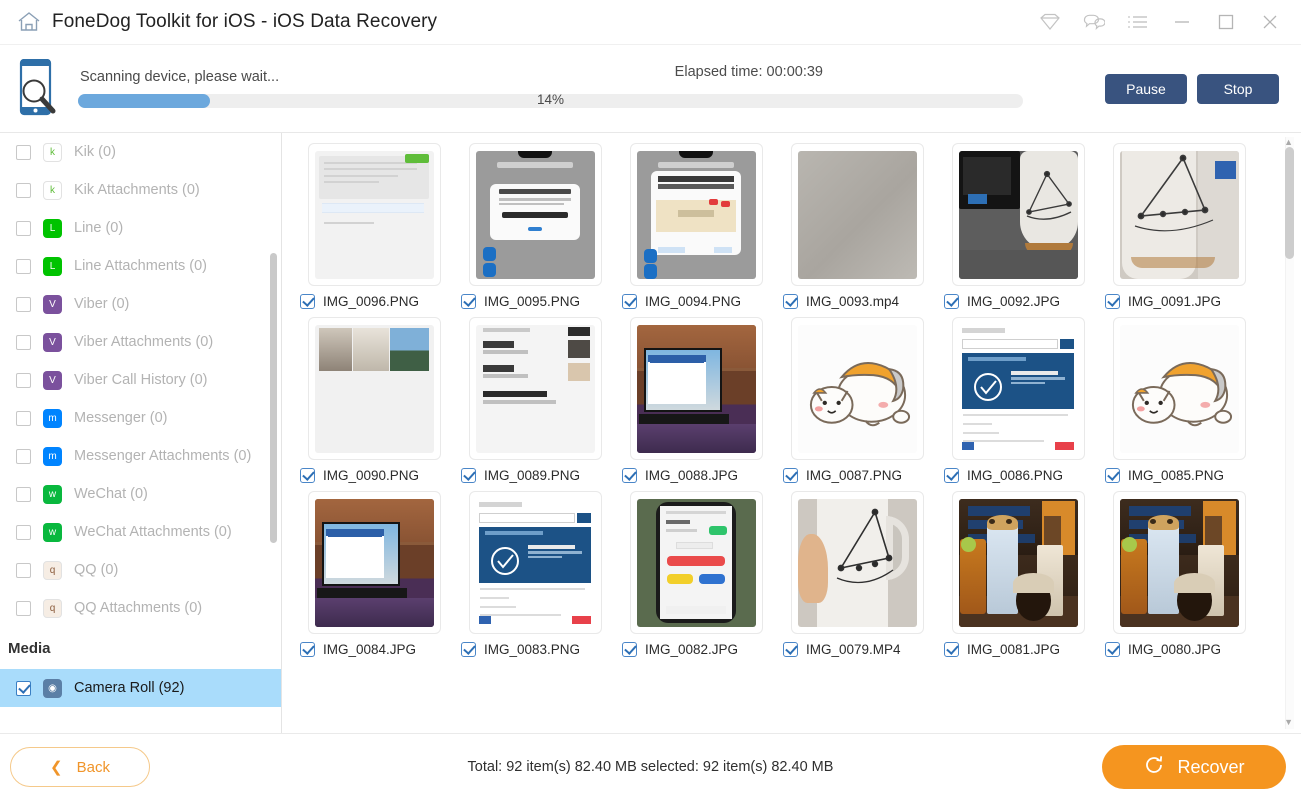 This screenshot has height=800, width=1301. What do you see at coordinates (1182, 22) in the screenshot?
I see `minimize-icon` at bounding box center [1182, 22].